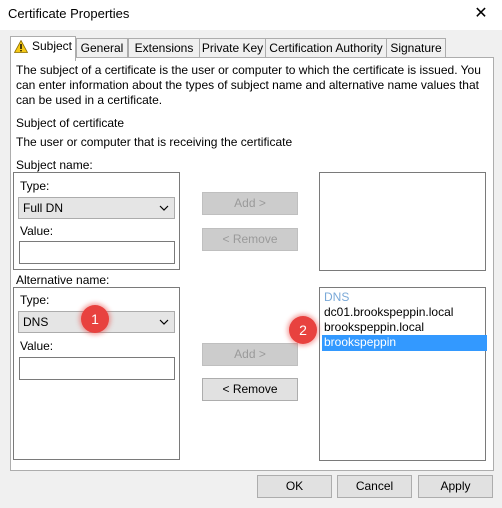 Image resolution: width=502 pixels, height=508 pixels. What do you see at coordinates (402, 221) in the screenshot?
I see `subject-name-list` at bounding box center [402, 221].